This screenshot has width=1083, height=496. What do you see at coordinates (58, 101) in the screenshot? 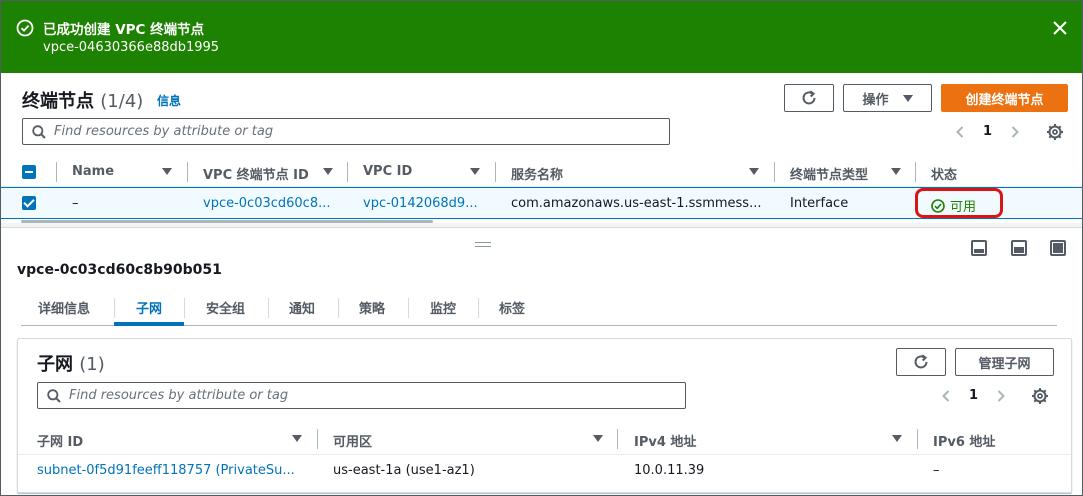
I see `page-title-text: 终端节点` at bounding box center [58, 101].